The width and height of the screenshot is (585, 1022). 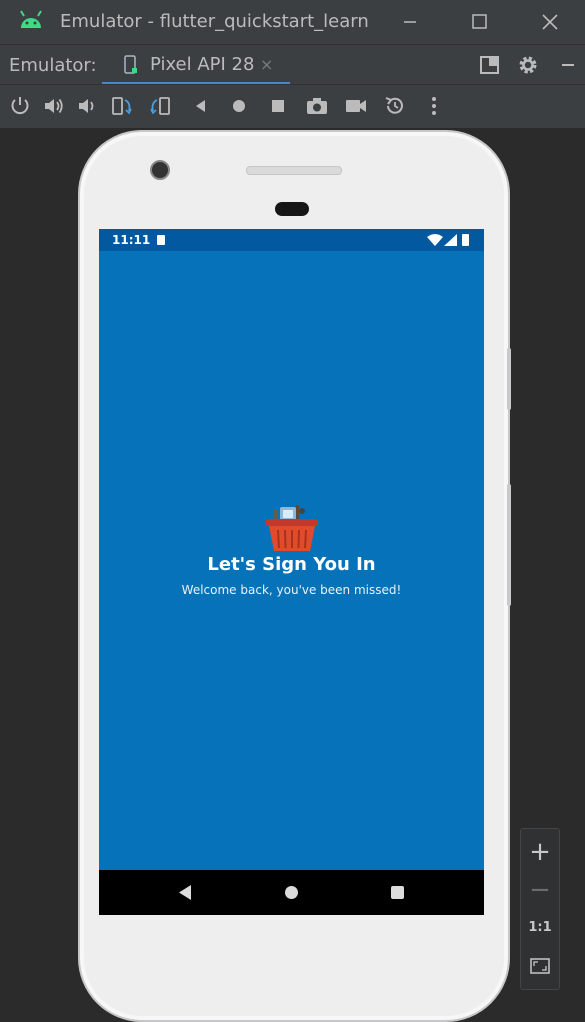 What do you see at coordinates (88, 106) in the screenshot?
I see `volume-down-icon` at bounding box center [88, 106].